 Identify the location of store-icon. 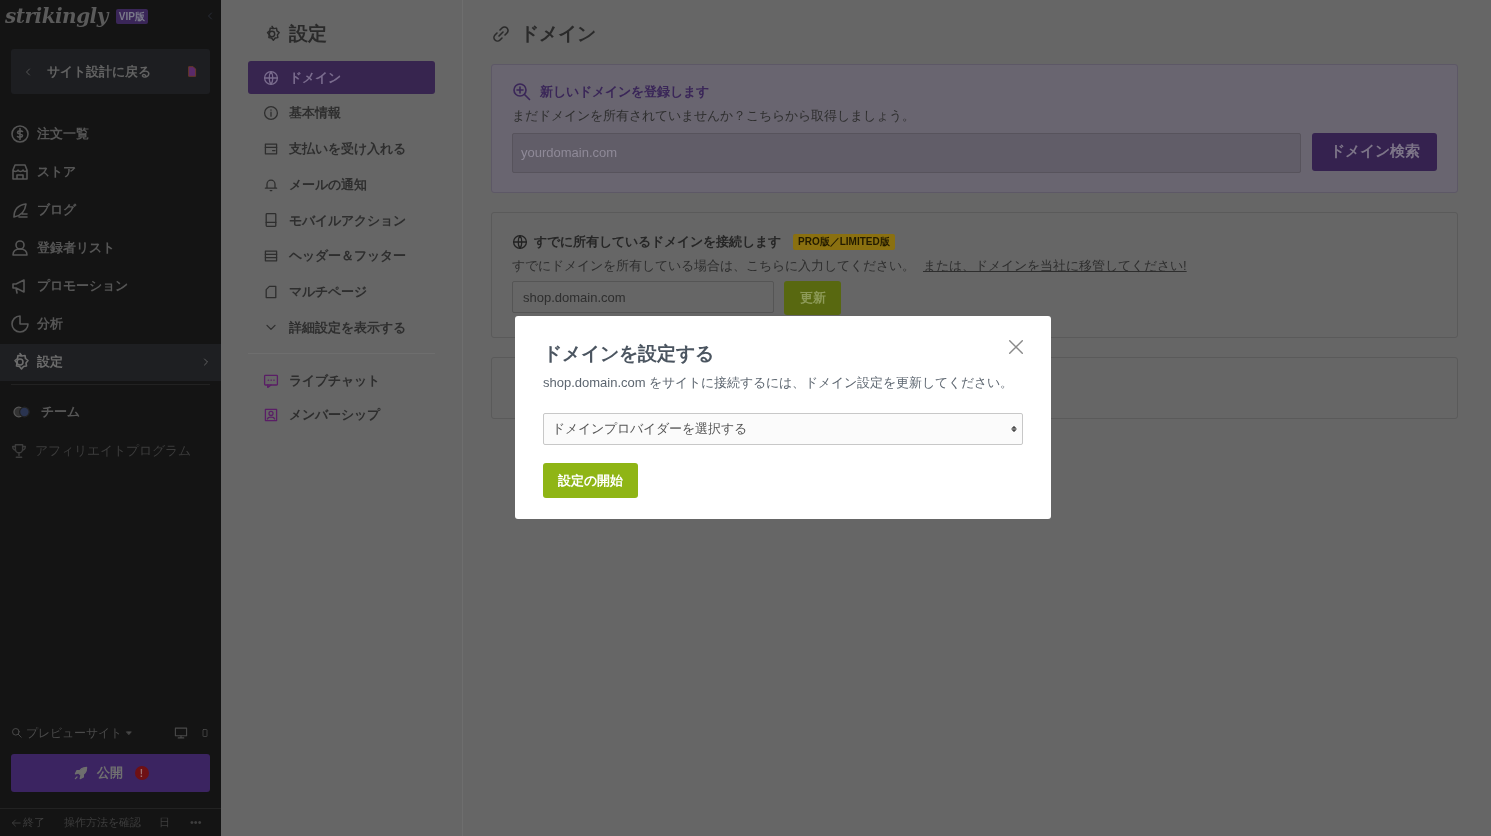
(20, 172).